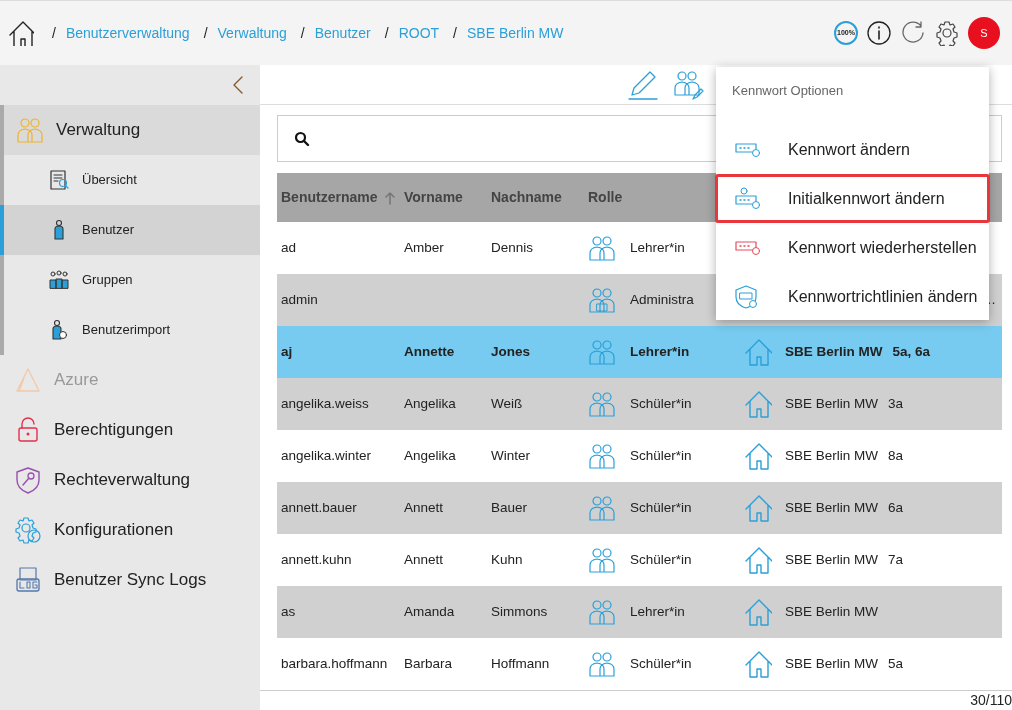  What do you see at coordinates (429, 351) in the screenshot?
I see `table-cell: Annette` at bounding box center [429, 351].